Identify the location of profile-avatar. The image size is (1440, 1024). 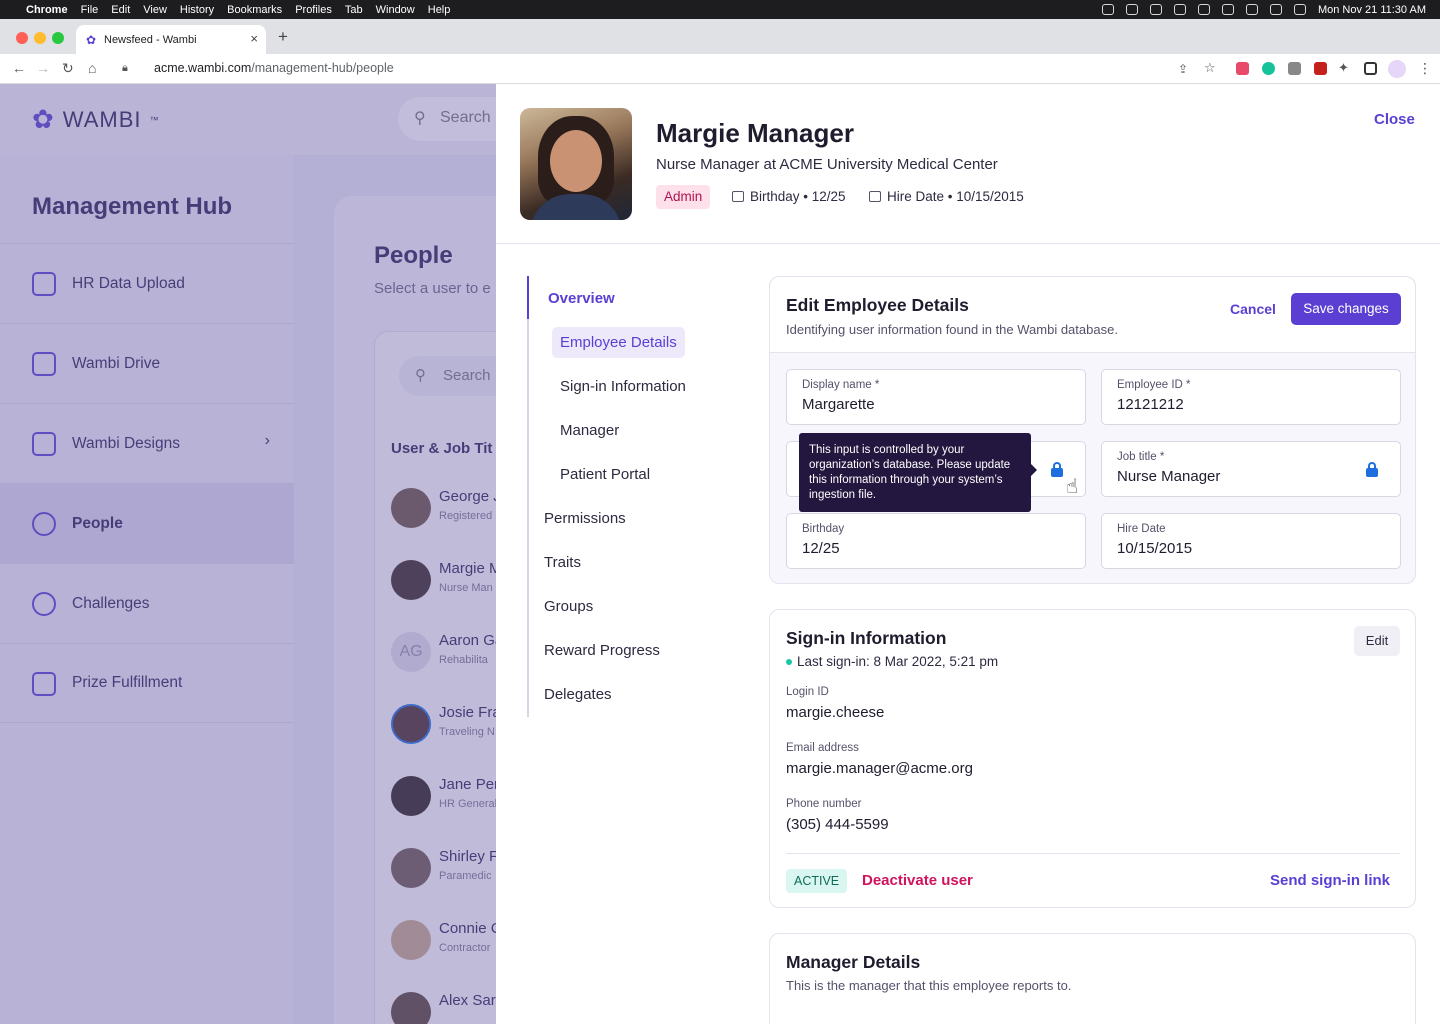
(1397, 69).